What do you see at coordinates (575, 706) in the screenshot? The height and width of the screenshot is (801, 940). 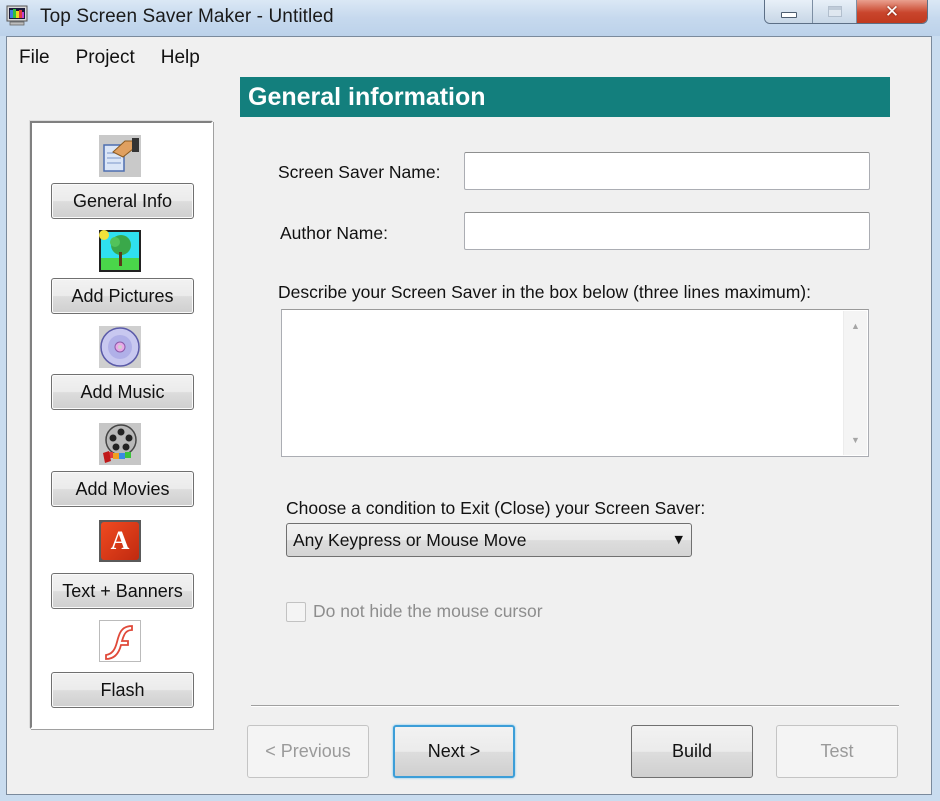 I see `footer-separator` at bounding box center [575, 706].